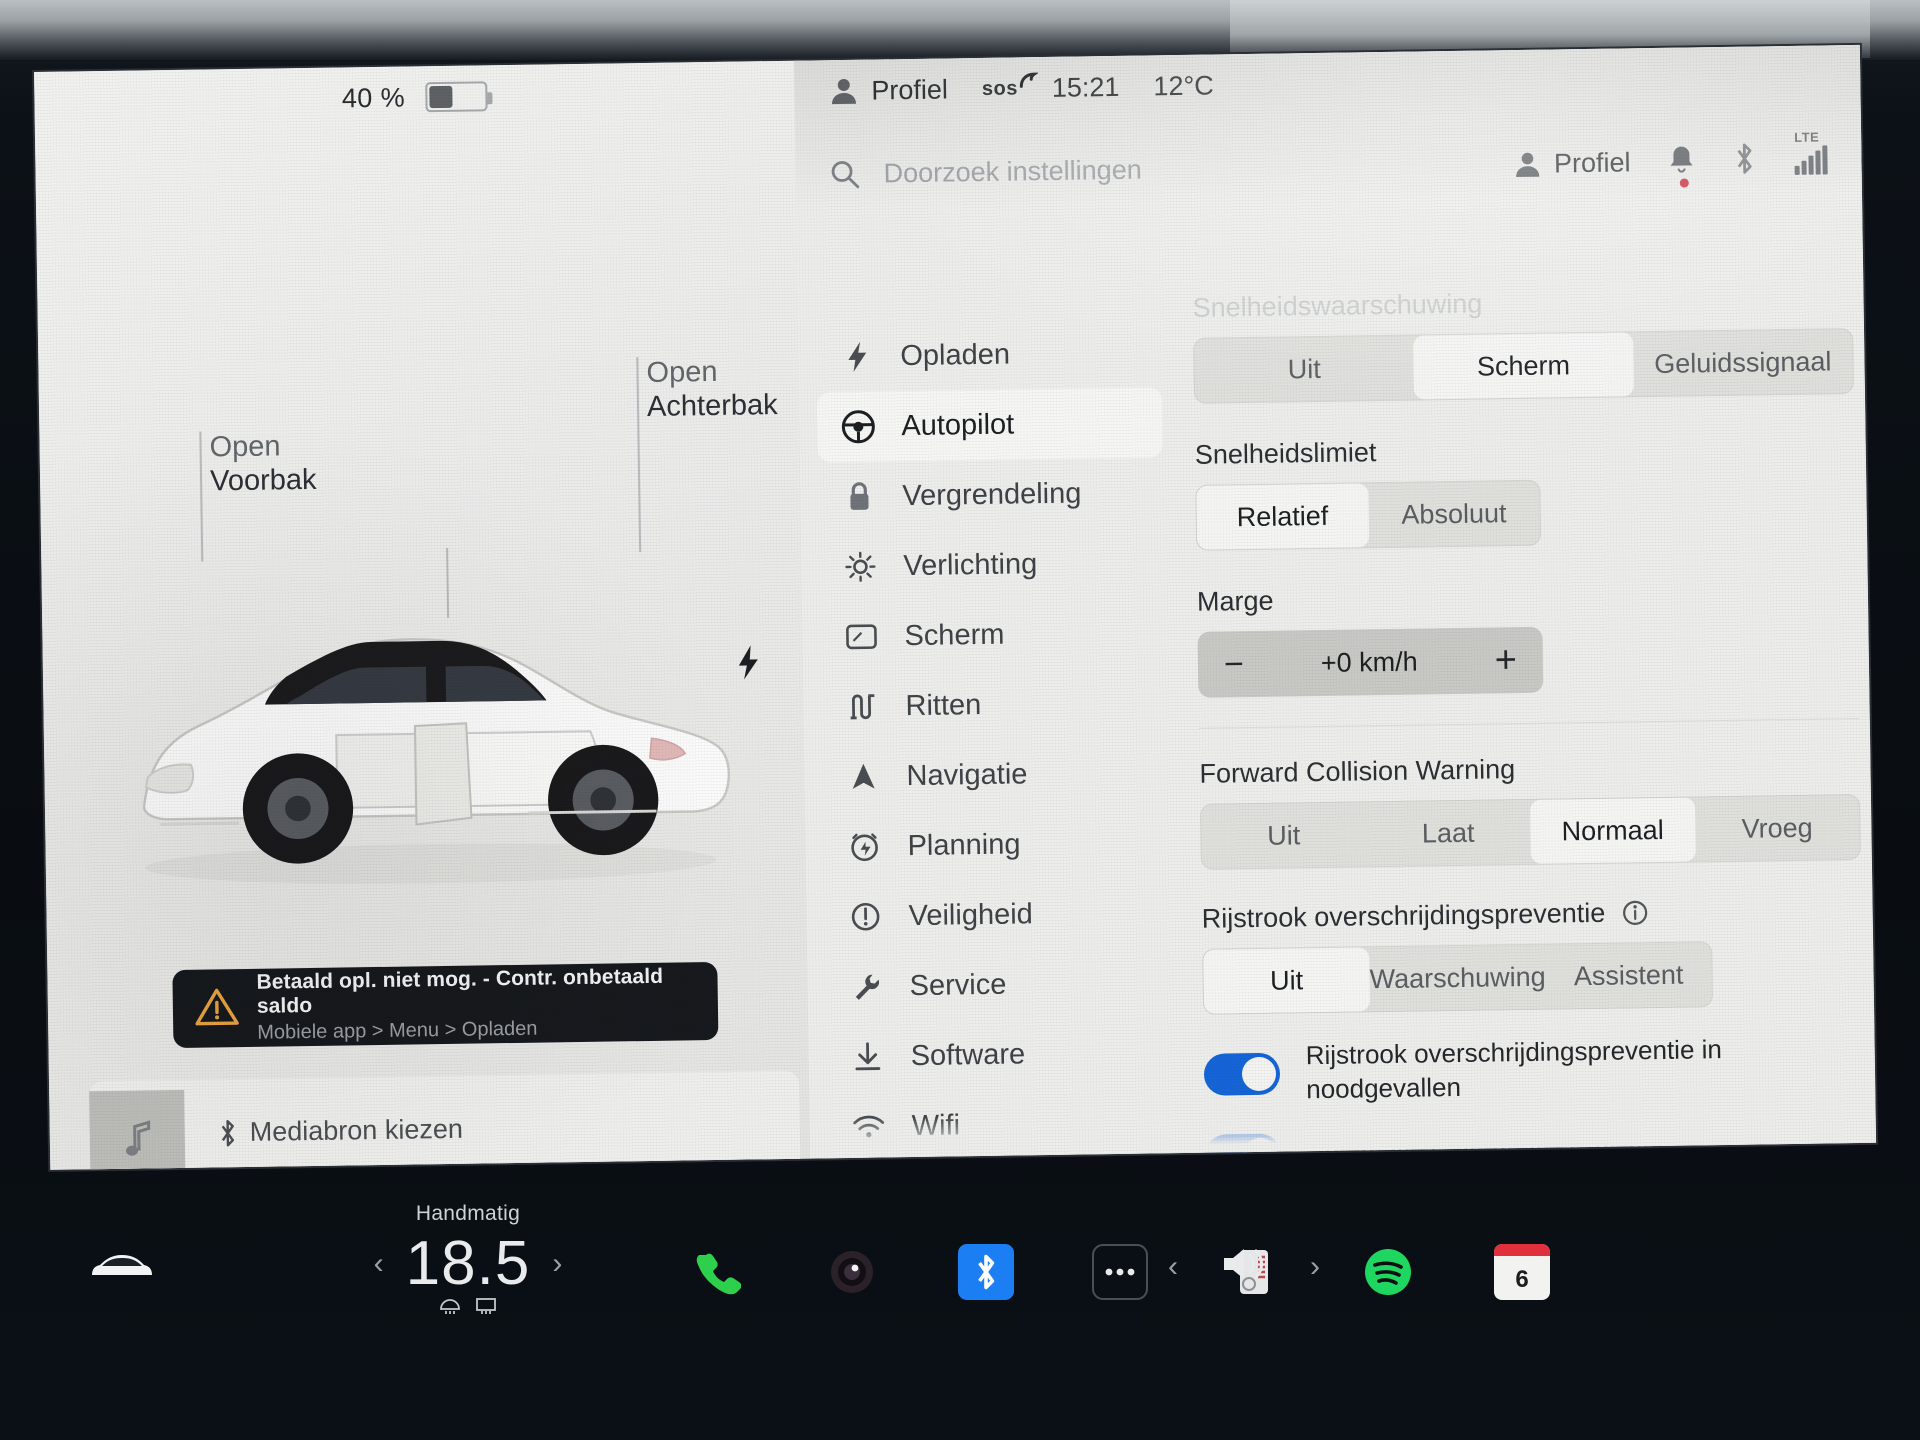 This screenshot has width=1920, height=1440. Describe the element at coordinates (989, 354) in the screenshot. I see `sidebar-item-opladen: Opladen` at that location.